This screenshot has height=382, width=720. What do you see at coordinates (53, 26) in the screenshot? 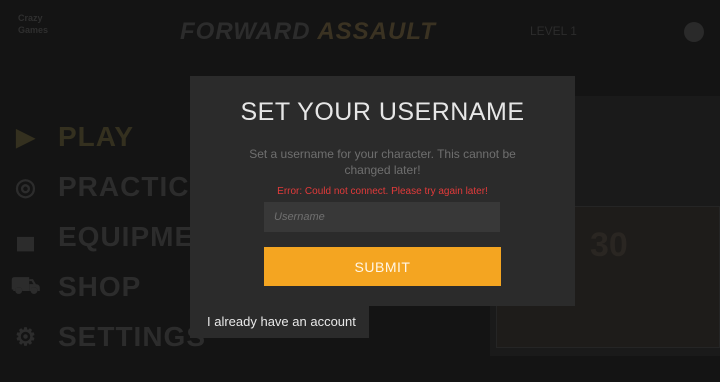
I see `crazygames-logo: Crazy Games` at bounding box center [53, 26].